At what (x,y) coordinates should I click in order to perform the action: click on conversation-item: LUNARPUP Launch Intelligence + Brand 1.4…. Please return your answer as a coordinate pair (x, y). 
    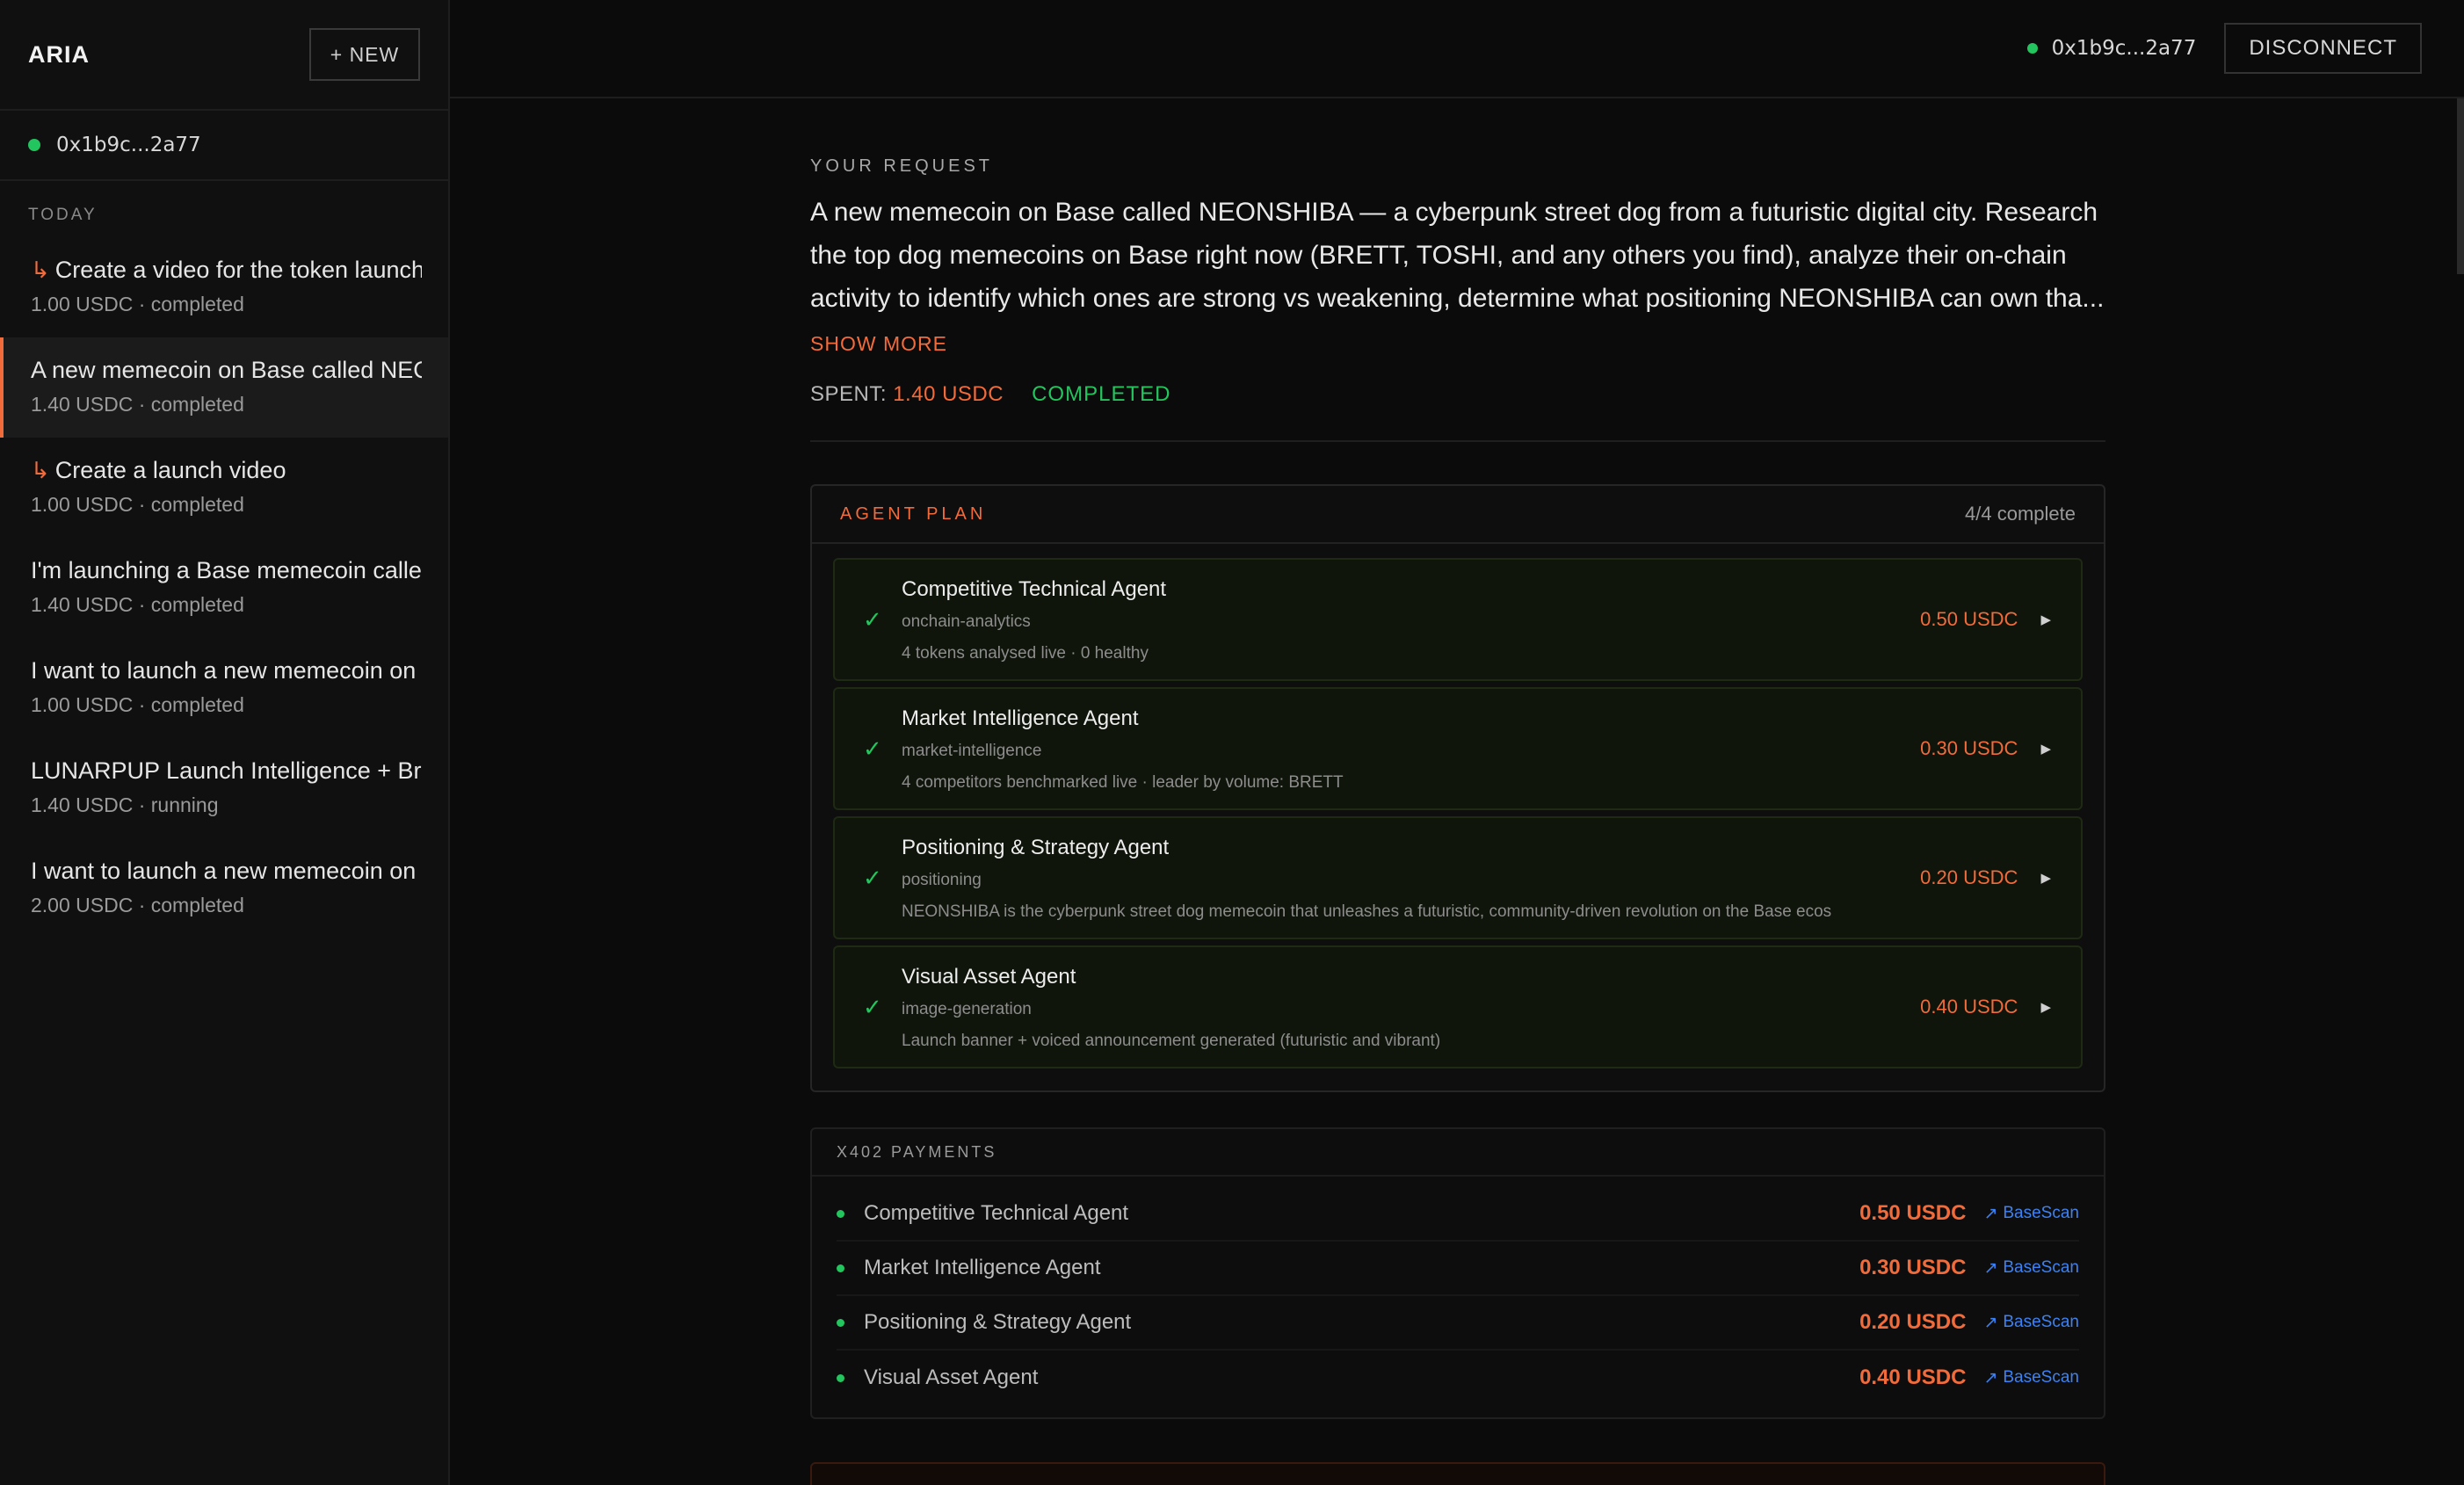
    Looking at the image, I should click on (224, 788).